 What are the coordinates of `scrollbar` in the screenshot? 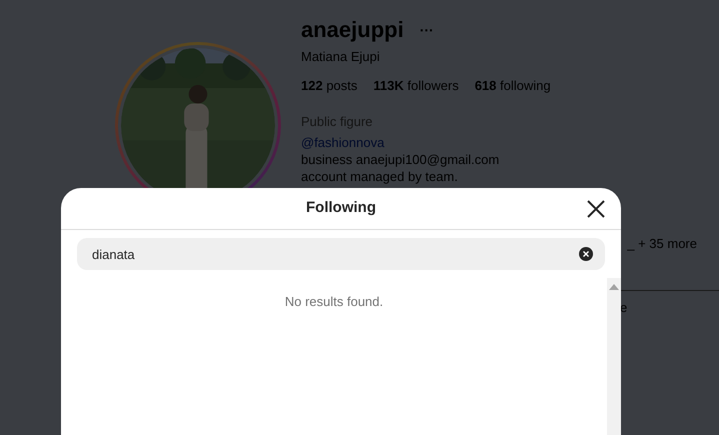 It's located at (614, 356).